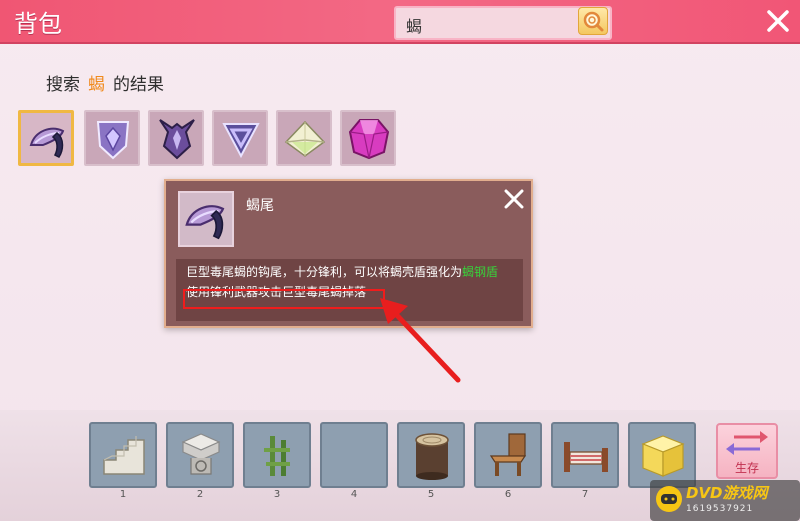 The image size is (800, 521). Describe the element at coordinates (63, 85) in the screenshot. I see `result-prefix: 搜索` at that location.